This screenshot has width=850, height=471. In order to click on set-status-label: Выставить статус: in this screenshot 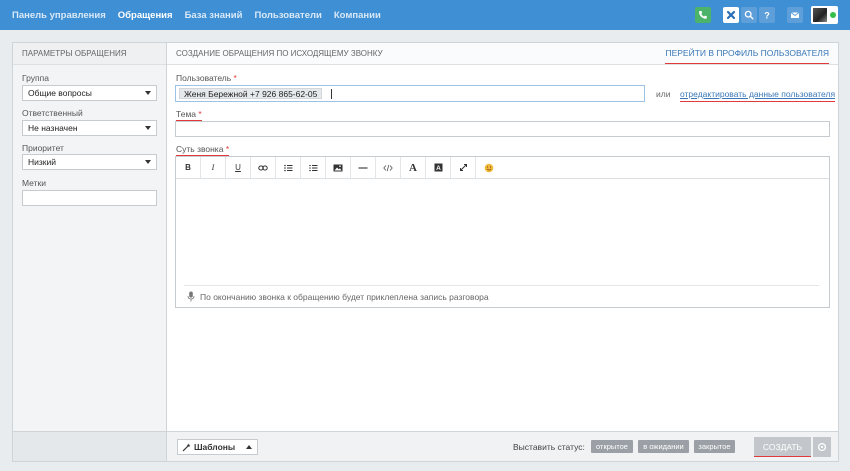, I will do `click(549, 447)`.